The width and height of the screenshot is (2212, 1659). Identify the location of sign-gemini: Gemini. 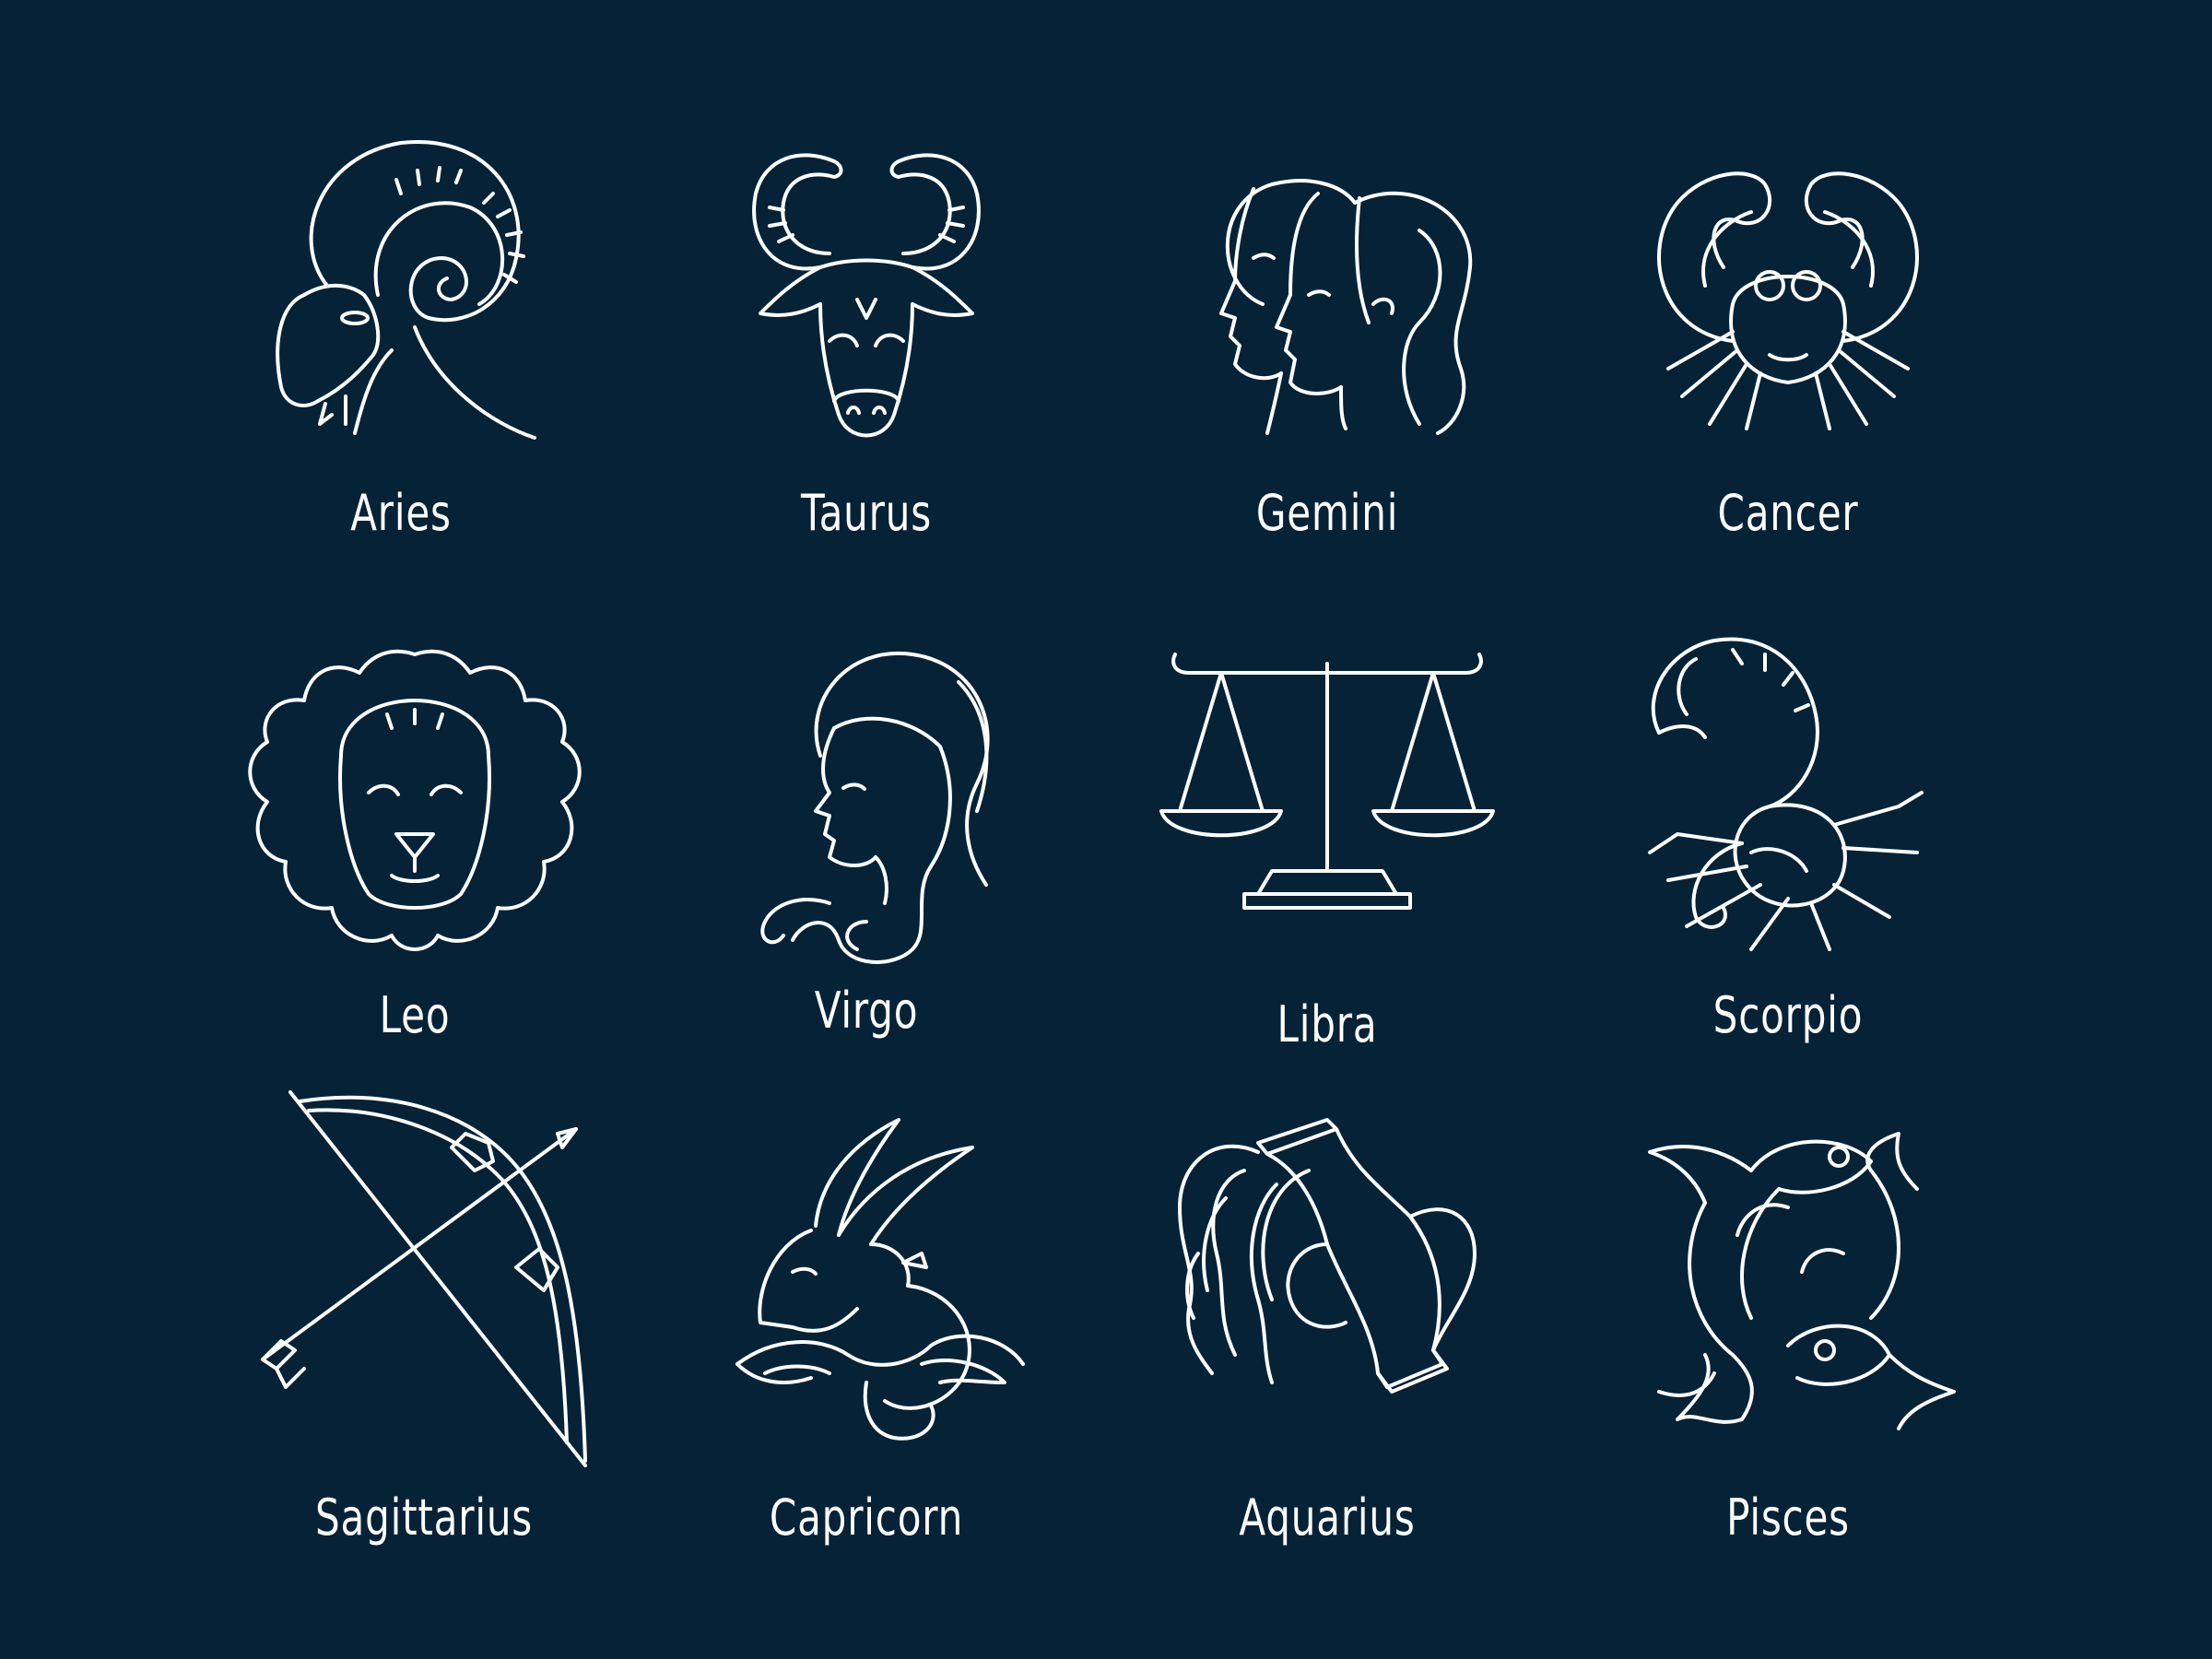
(1327, 378).